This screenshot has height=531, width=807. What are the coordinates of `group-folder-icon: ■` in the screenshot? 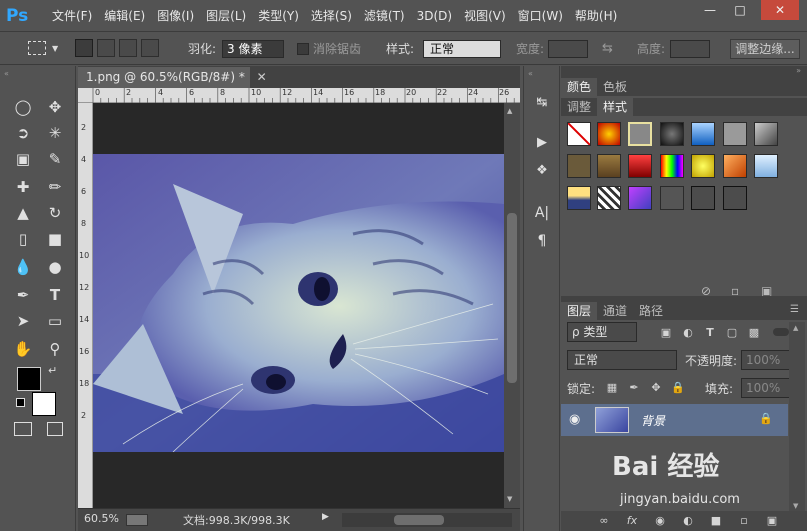 It's located at (716, 521).